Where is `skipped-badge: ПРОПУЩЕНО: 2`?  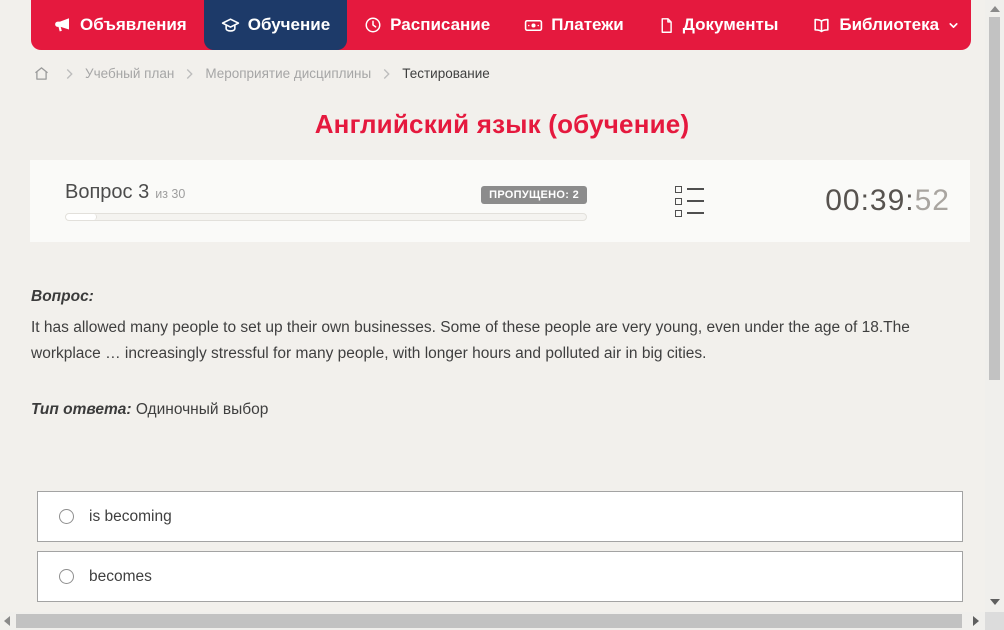 skipped-badge: ПРОПУЩЕНО: 2 is located at coordinates (534, 195).